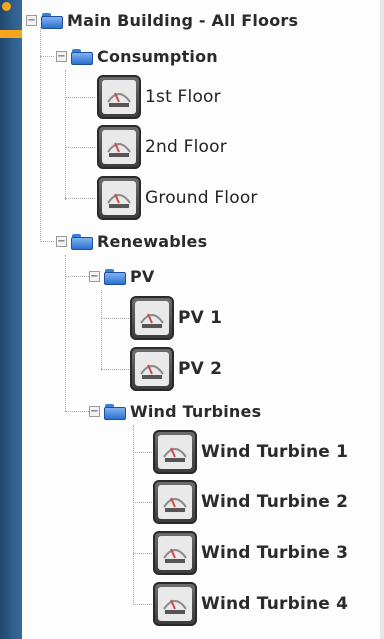 The width and height of the screenshot is (384, 639). I want to click on tree-node-wind-turbine-4: Wind Turbine 4, so click(250, 604).